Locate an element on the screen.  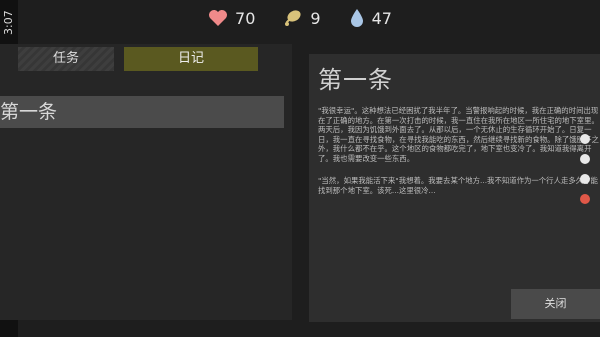
indicator-dot-red is located at coordinates (585, 199).